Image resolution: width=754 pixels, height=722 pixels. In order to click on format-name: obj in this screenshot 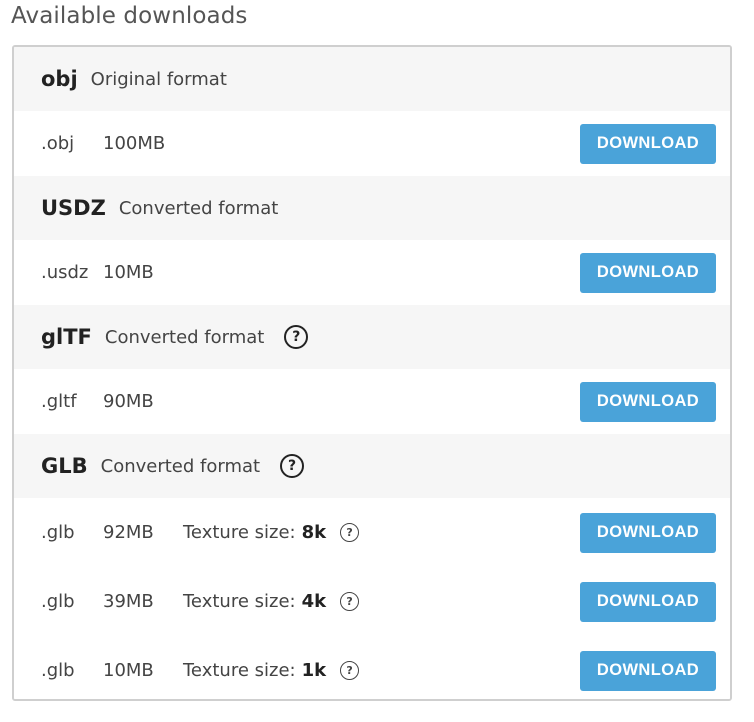, I will do `click(59, 79)`.